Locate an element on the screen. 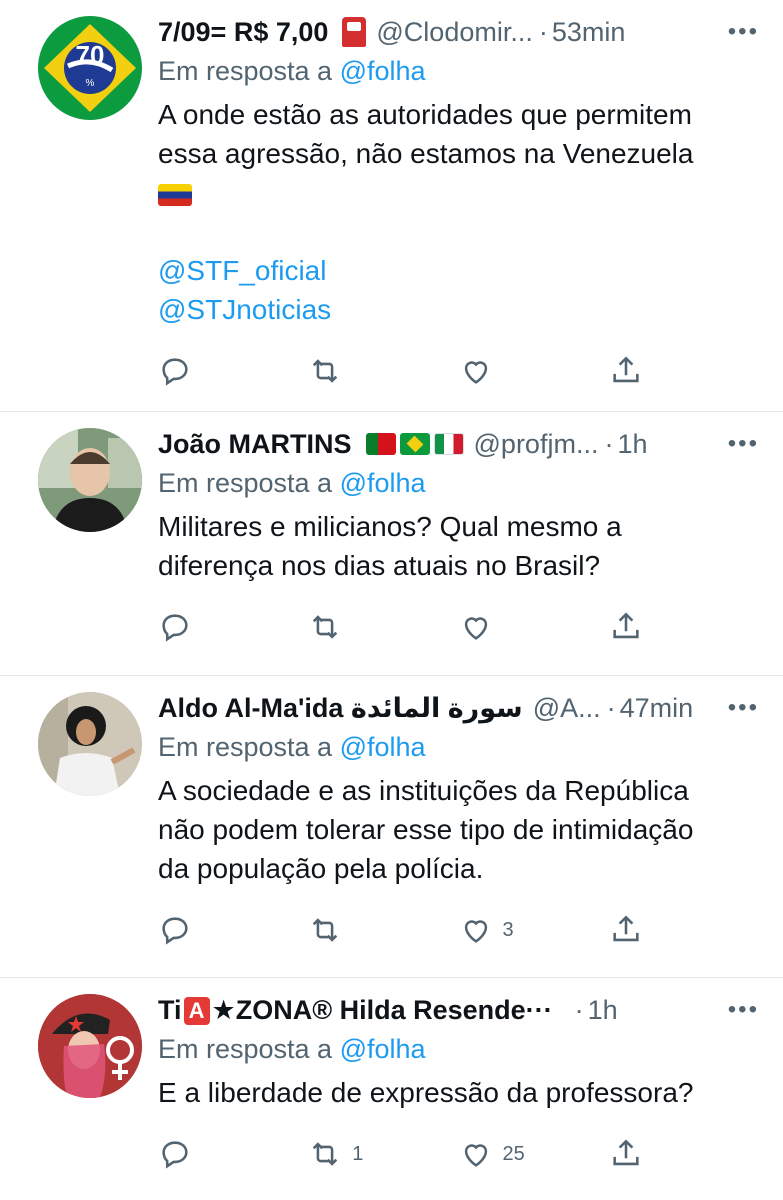  avatar: 70 % is located at coordinates (90, 68).